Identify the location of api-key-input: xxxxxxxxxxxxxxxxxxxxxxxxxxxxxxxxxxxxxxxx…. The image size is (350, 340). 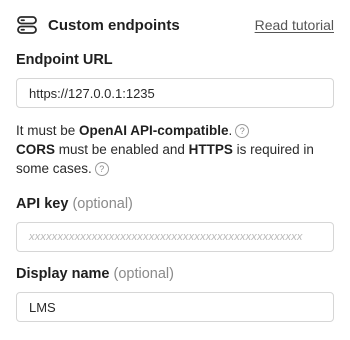
(175, 237).